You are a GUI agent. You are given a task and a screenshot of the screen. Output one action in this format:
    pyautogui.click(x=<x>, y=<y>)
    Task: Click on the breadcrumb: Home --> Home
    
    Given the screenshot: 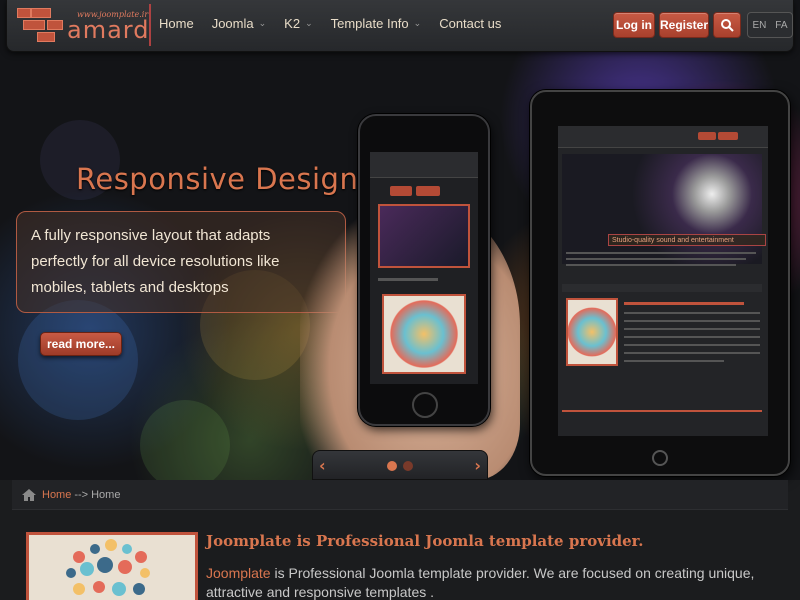 What is the action you would take?
    pyautogui.click(x=400, y=495)
    